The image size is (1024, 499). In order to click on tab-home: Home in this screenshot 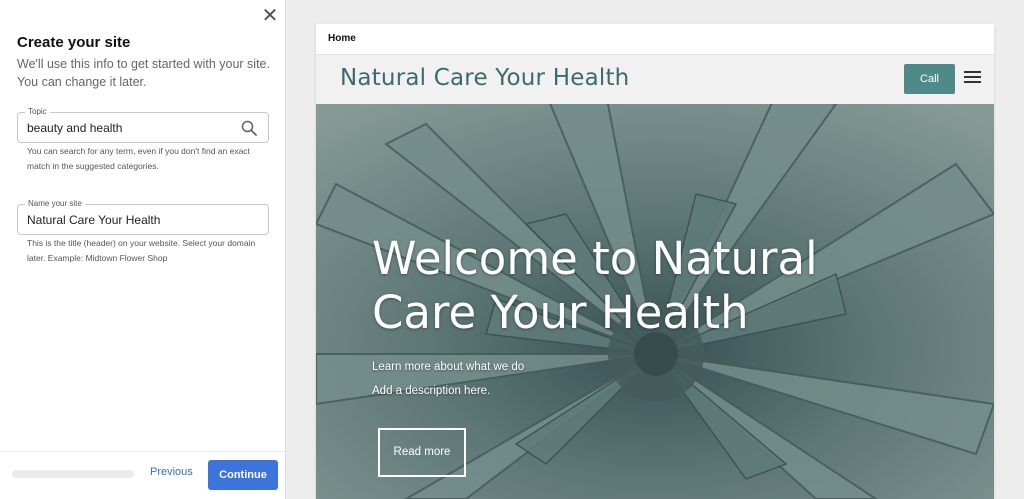, I will do `click(342, 38)`.